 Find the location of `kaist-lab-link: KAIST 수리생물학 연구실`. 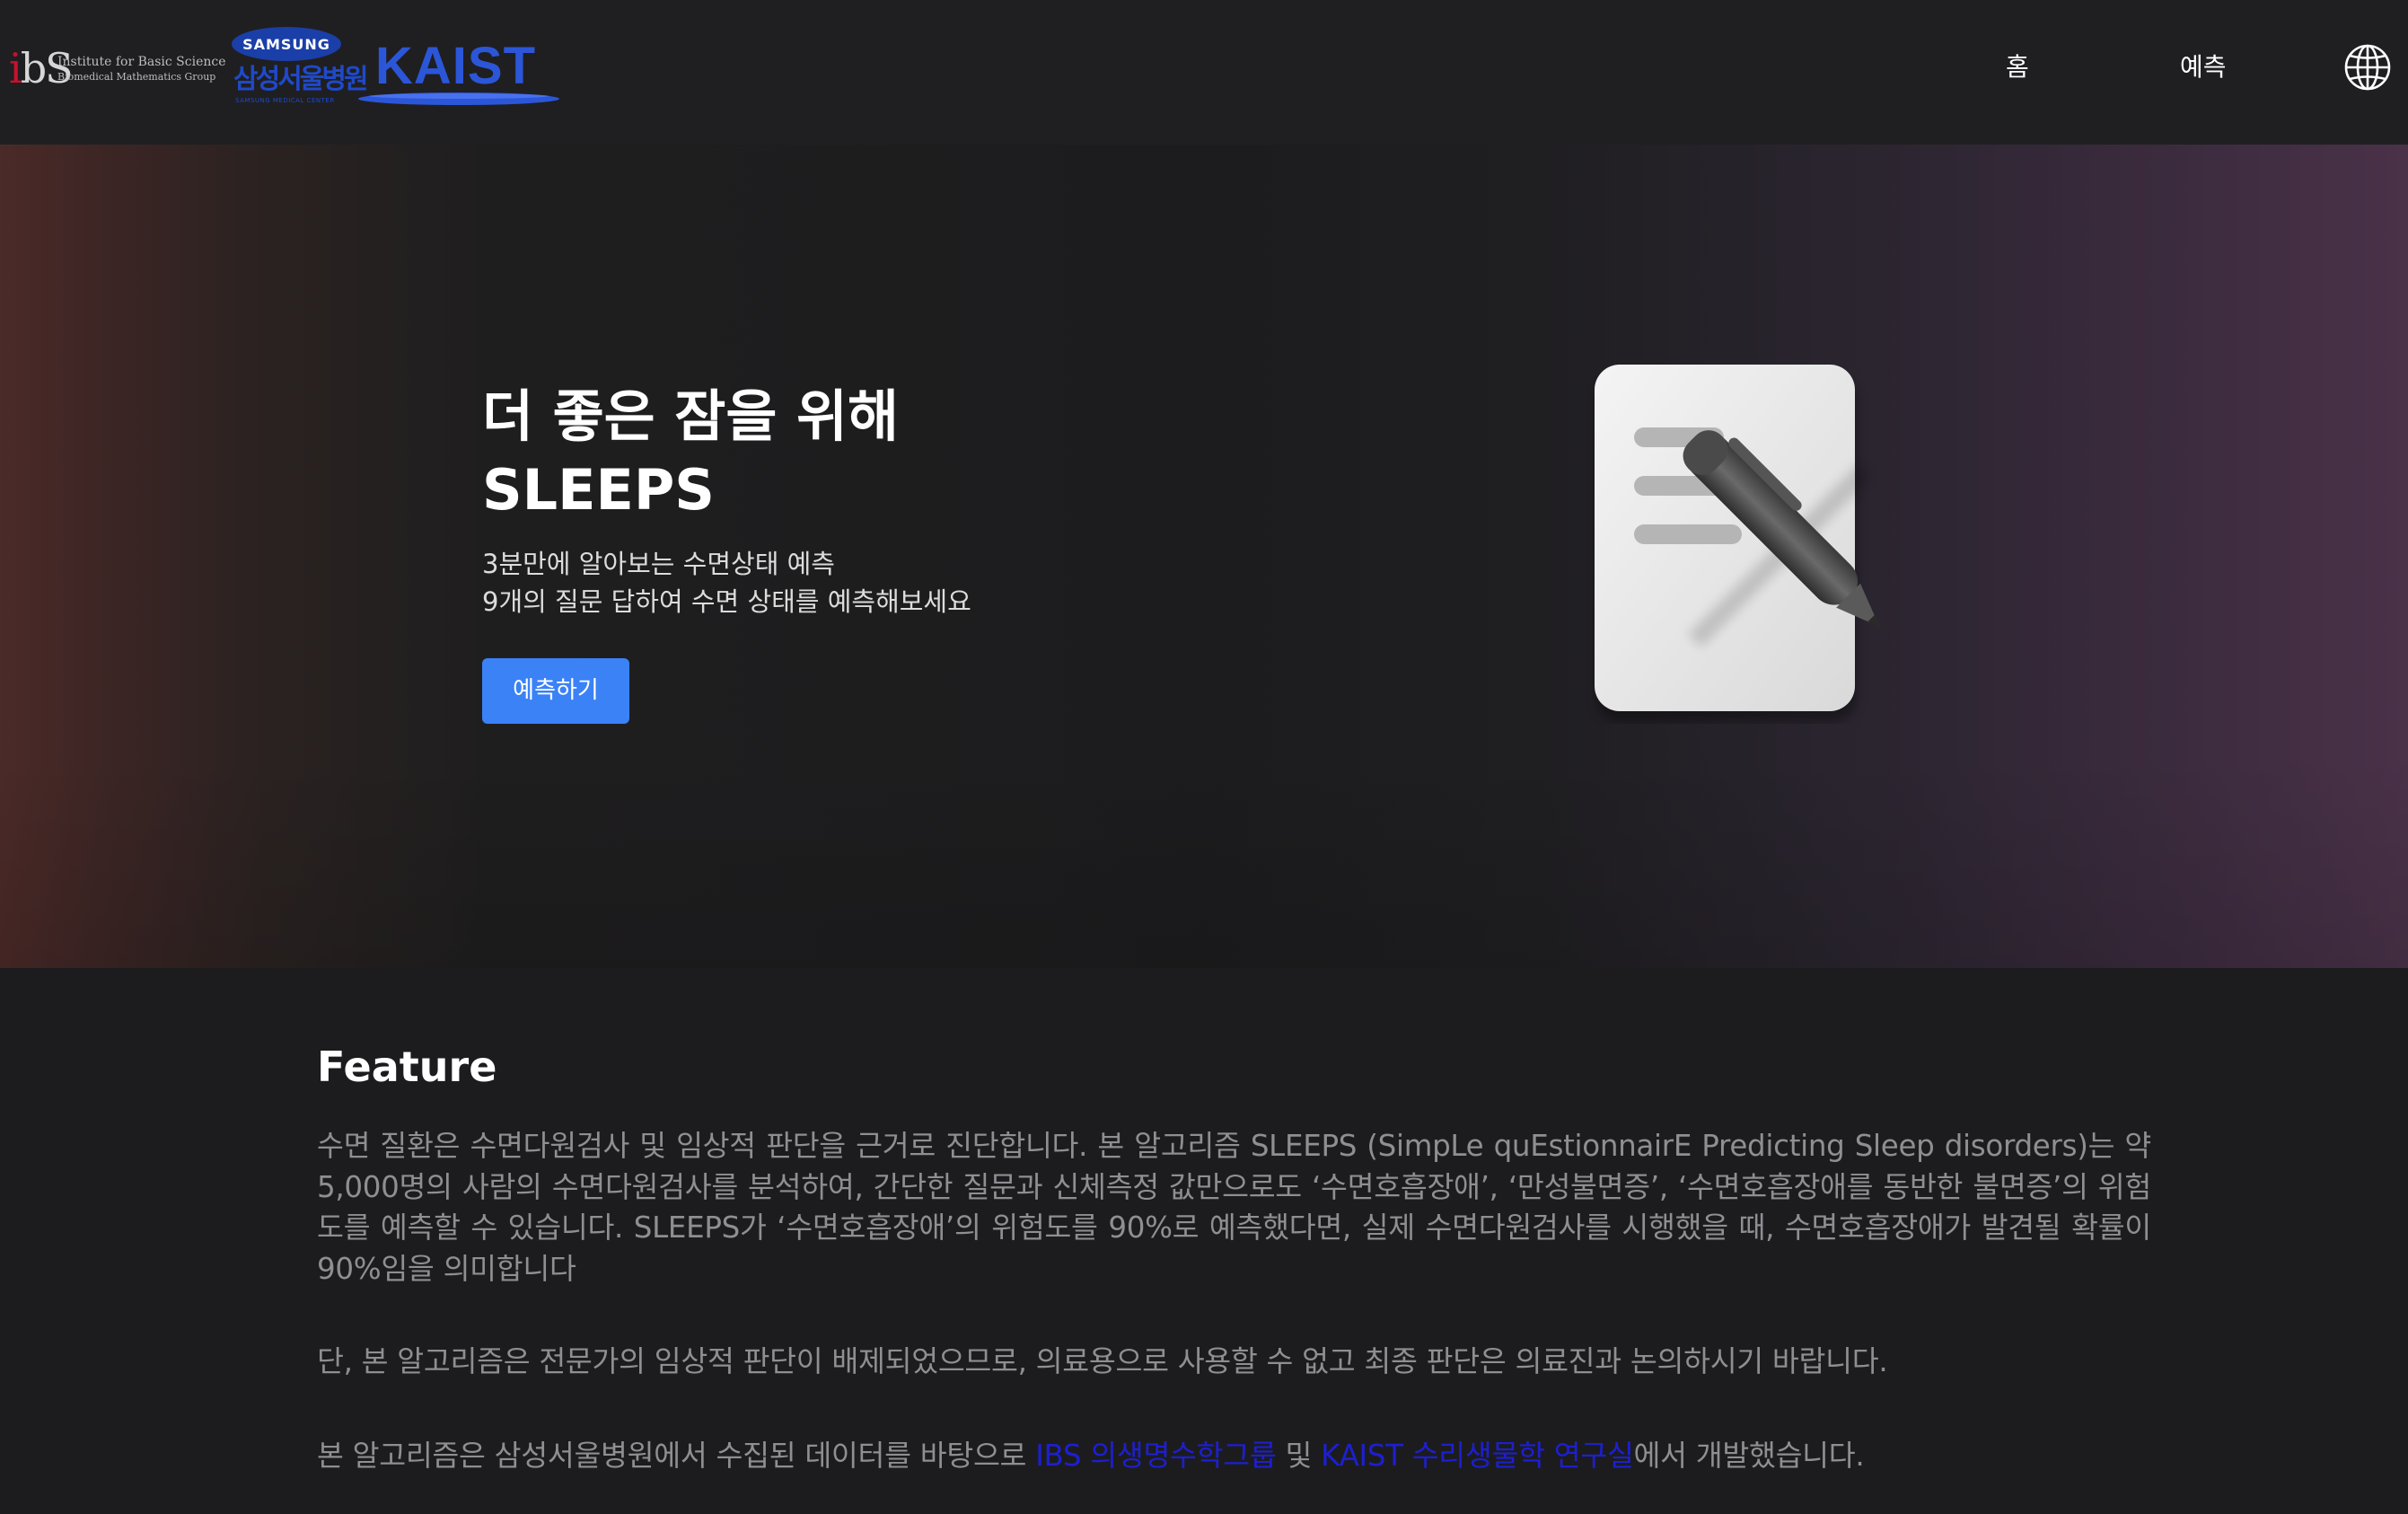

kaist-lab-link: KAIST 수리생물학 연구실 is located at coordinates (1477, 1456).